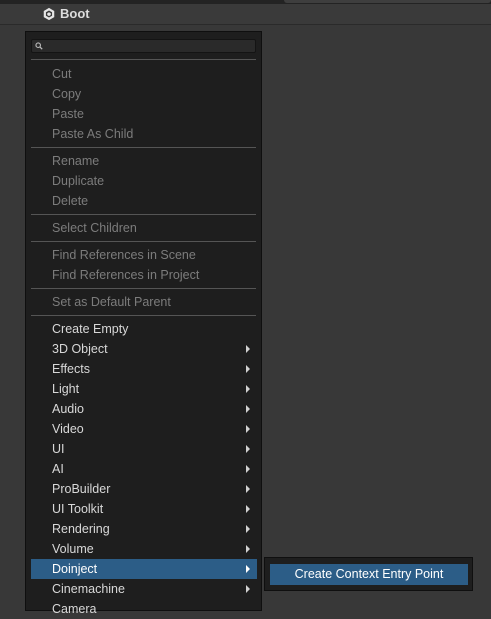 This screenshot has width=491, height=619. What do you see at coordinates (245, 14) in the screenshot?
I see `hierarchy-header: Boot` at bounding box center [245, 14].